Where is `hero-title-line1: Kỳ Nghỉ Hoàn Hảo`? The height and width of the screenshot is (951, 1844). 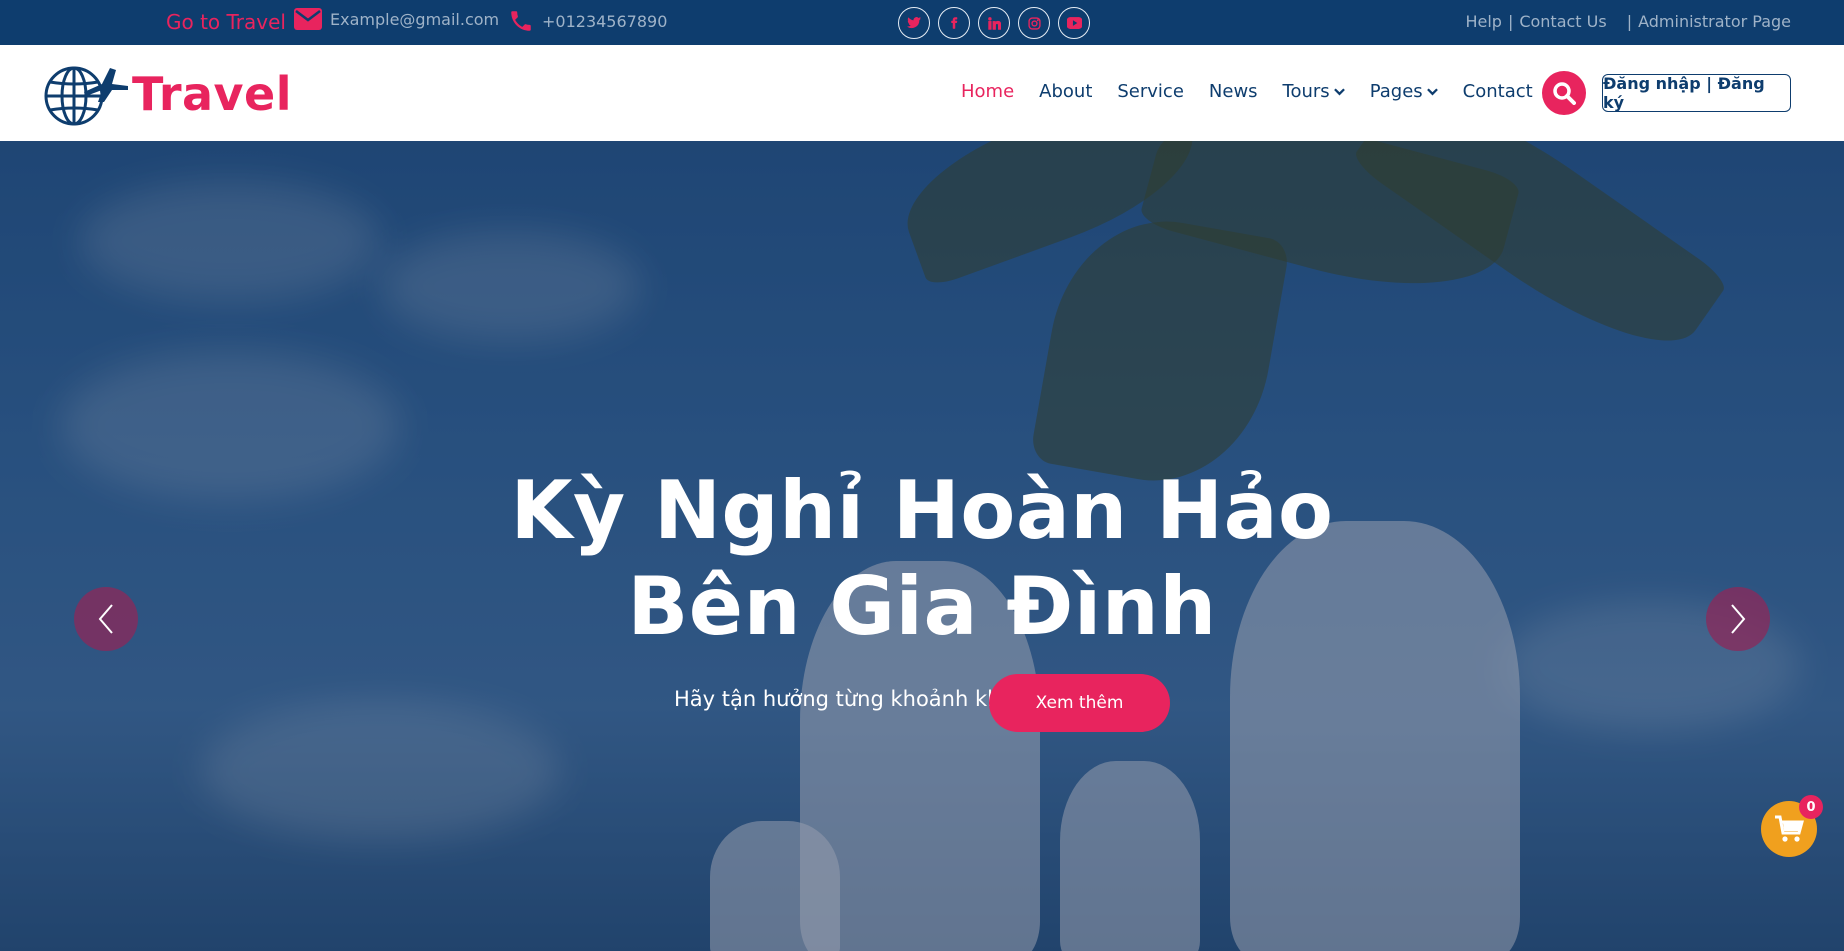 hero-title-line1: Kỳ Nghỉ Hoàn Hảo is located at coordinates (922, 510).